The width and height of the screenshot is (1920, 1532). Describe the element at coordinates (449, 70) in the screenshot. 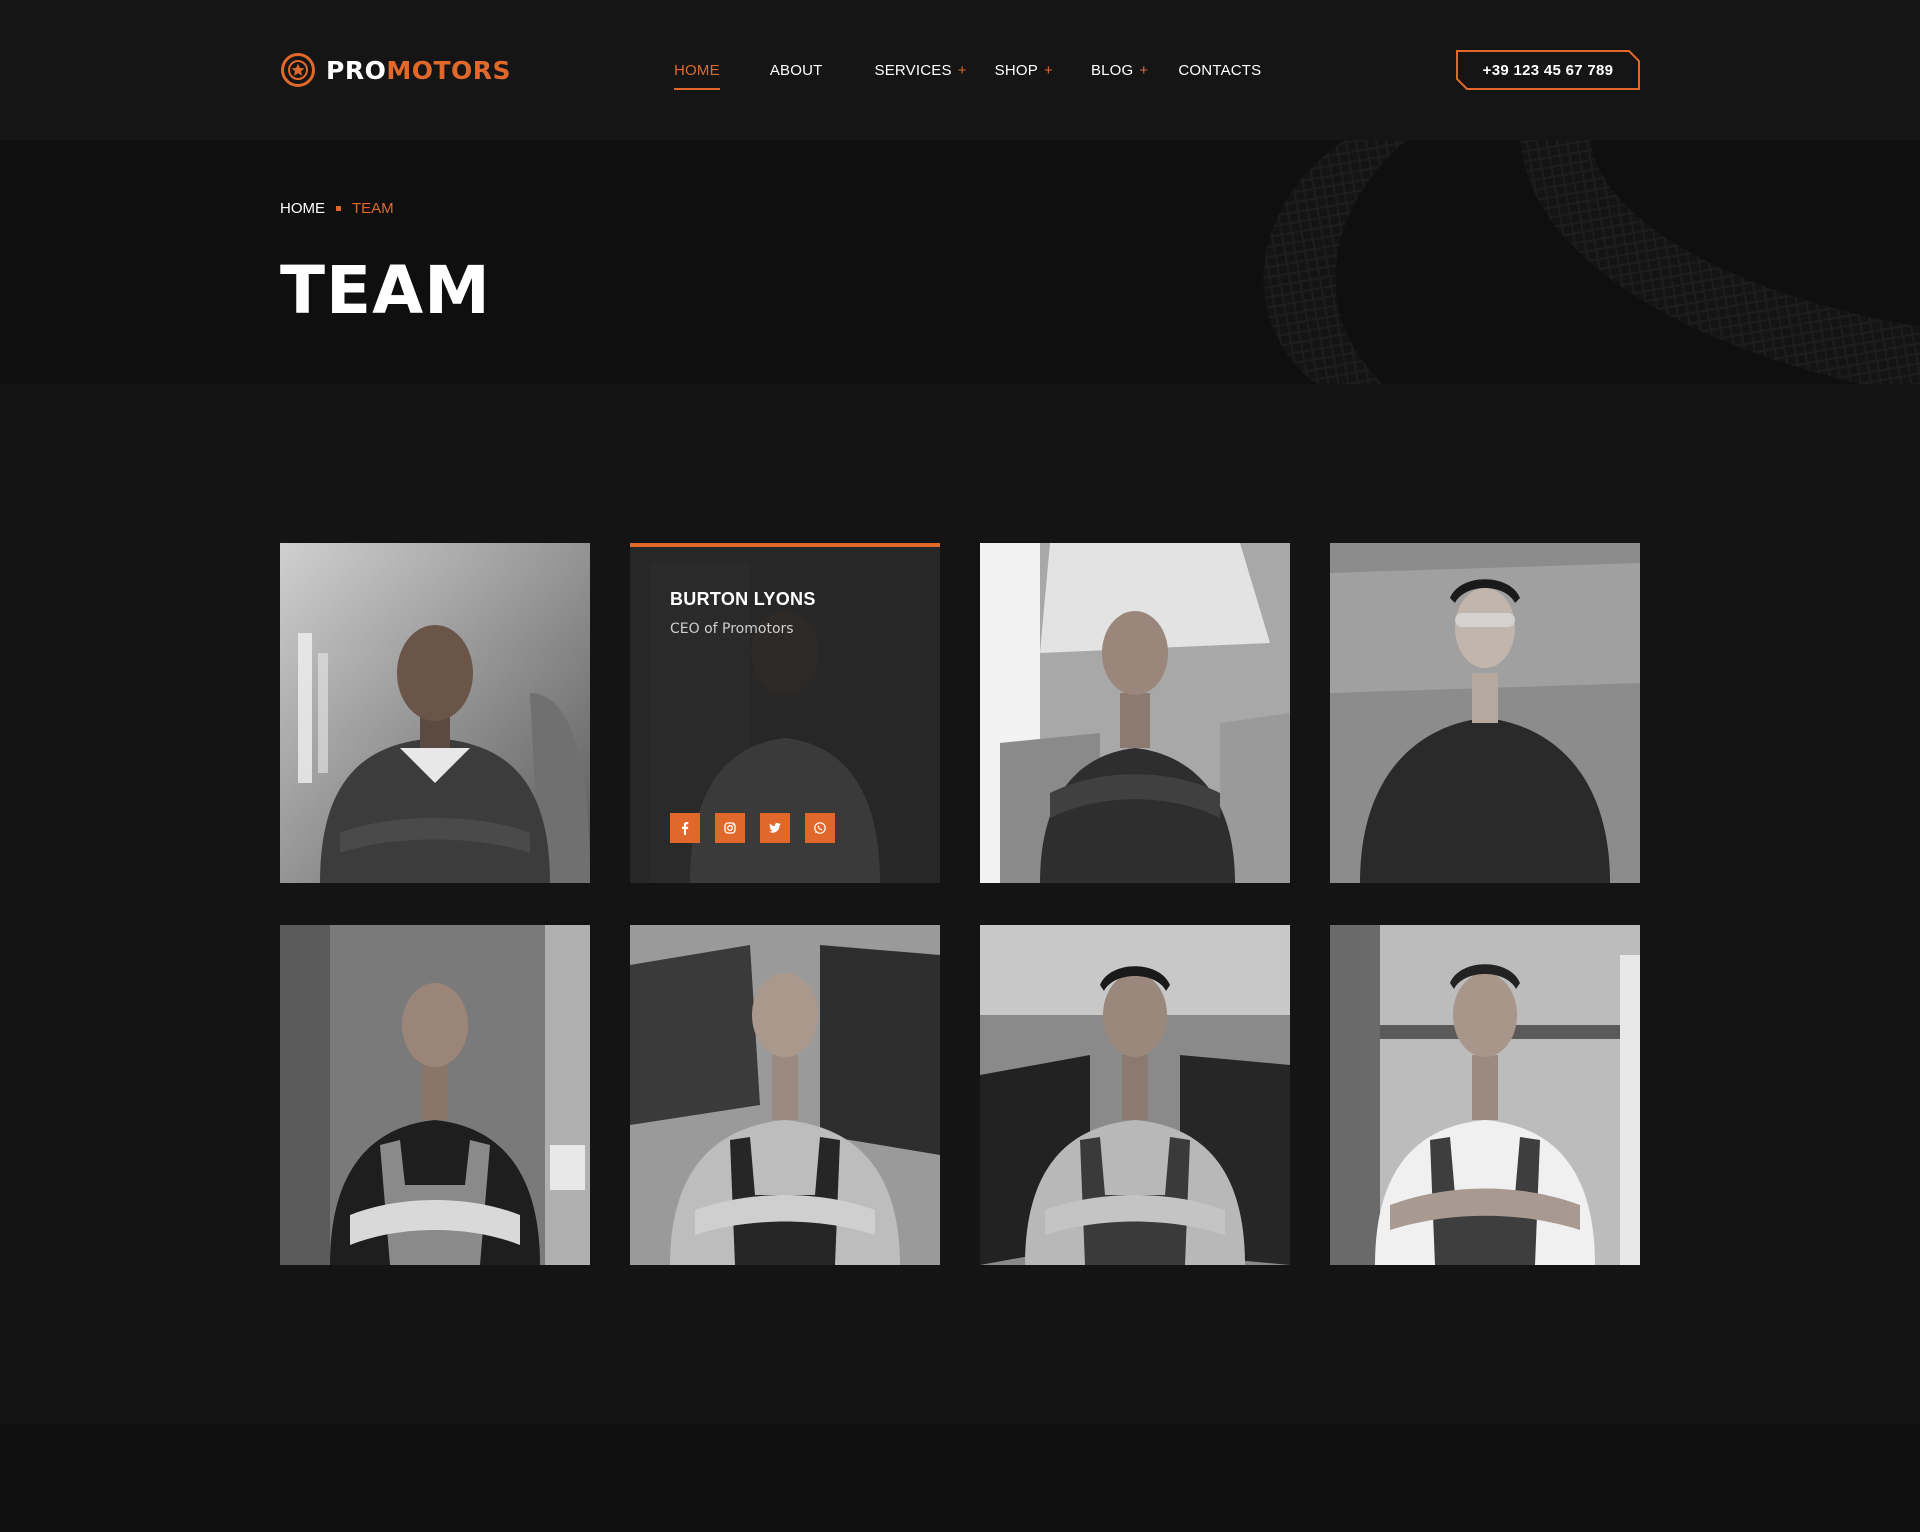

I see `logo-motors-text: MOTORS` at that location.